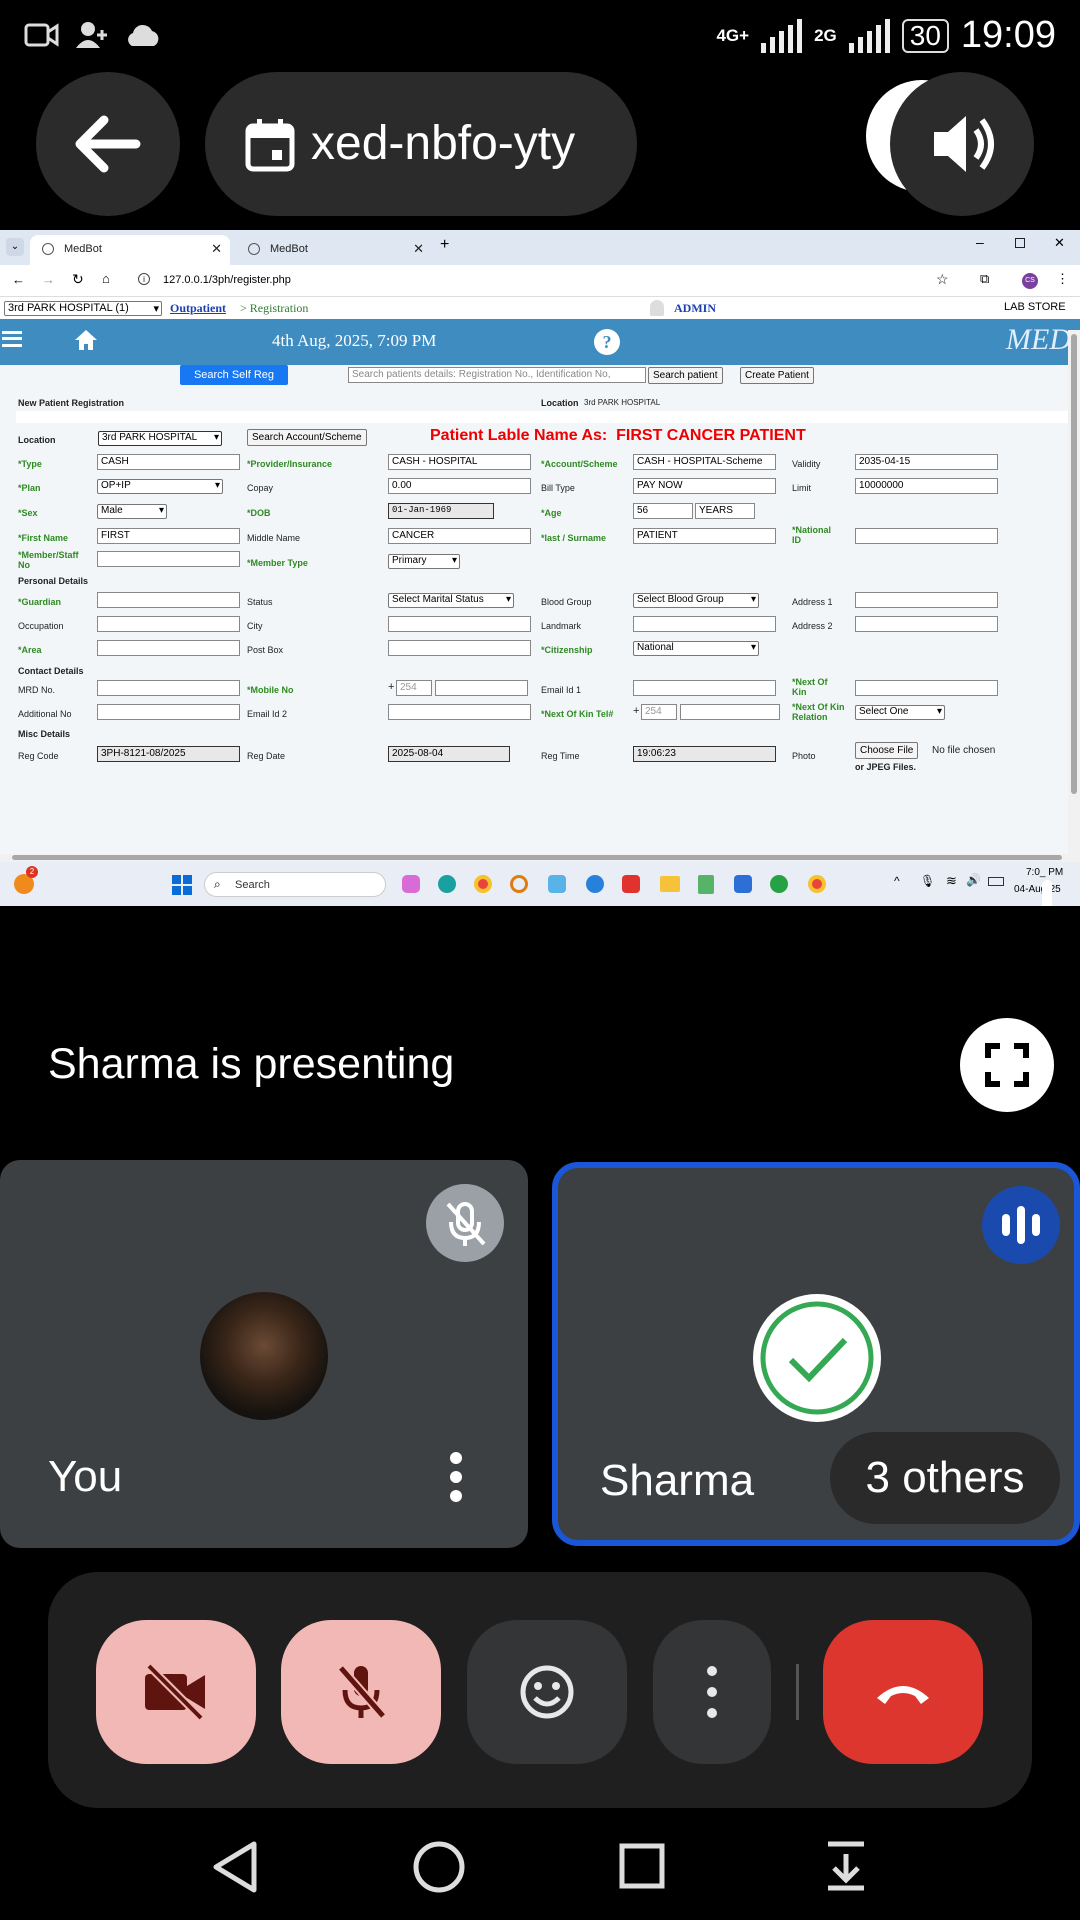 This screenshot has height=1920, width=1080. What do you see at coordinates (78, 279) in the screenshot?
I see `reload-icon: ↻` at bounding box center [78, 279].